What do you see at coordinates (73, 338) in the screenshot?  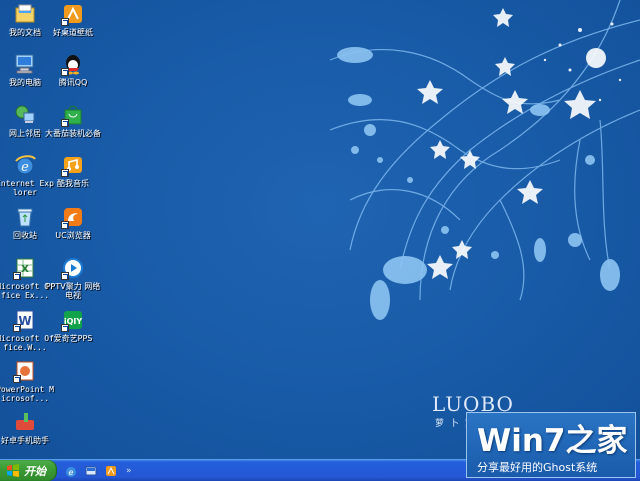 I see `icon-label: 爱奇艺PPS` at bounding box center [73, 338].